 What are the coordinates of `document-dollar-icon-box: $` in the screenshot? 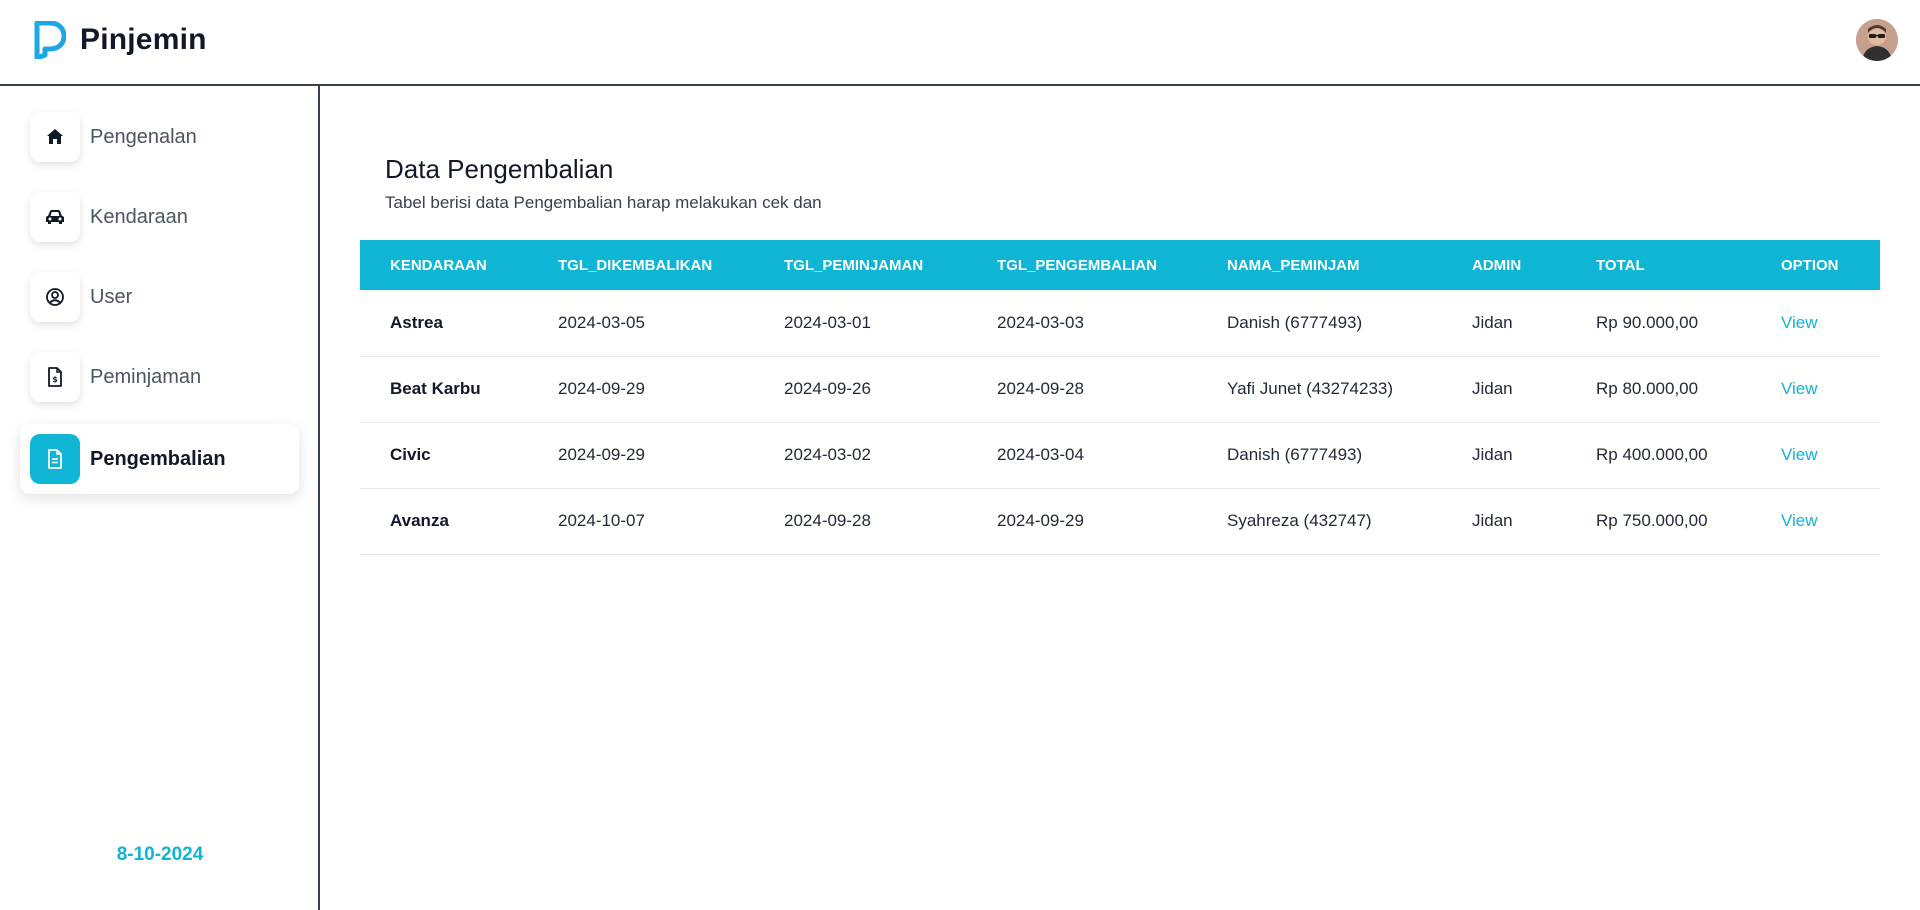 It's located at (55, 377).